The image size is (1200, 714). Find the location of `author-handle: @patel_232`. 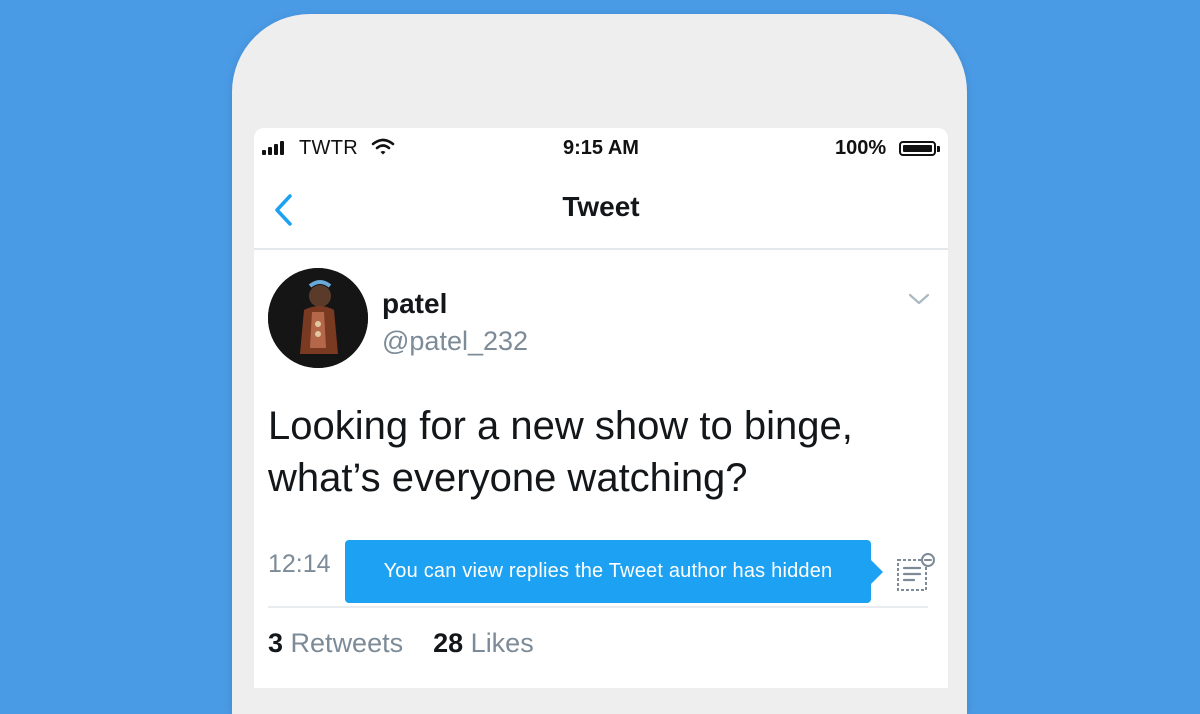

author-handle: @patel_232 is located at coordinates (455, 341).